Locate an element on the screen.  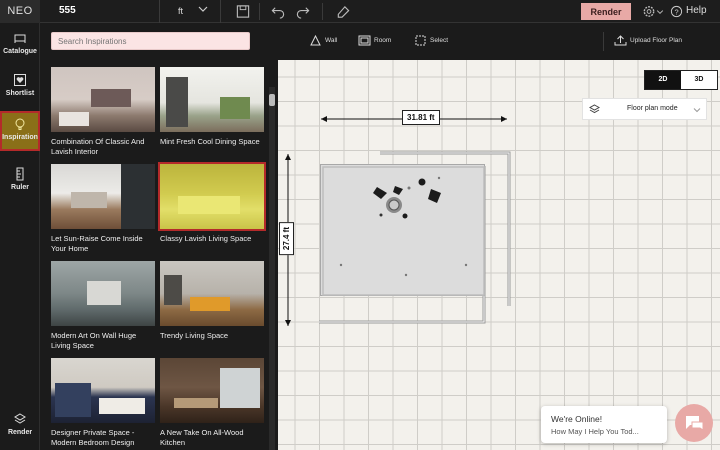
redo-icon is located at coordinates (303, 11).